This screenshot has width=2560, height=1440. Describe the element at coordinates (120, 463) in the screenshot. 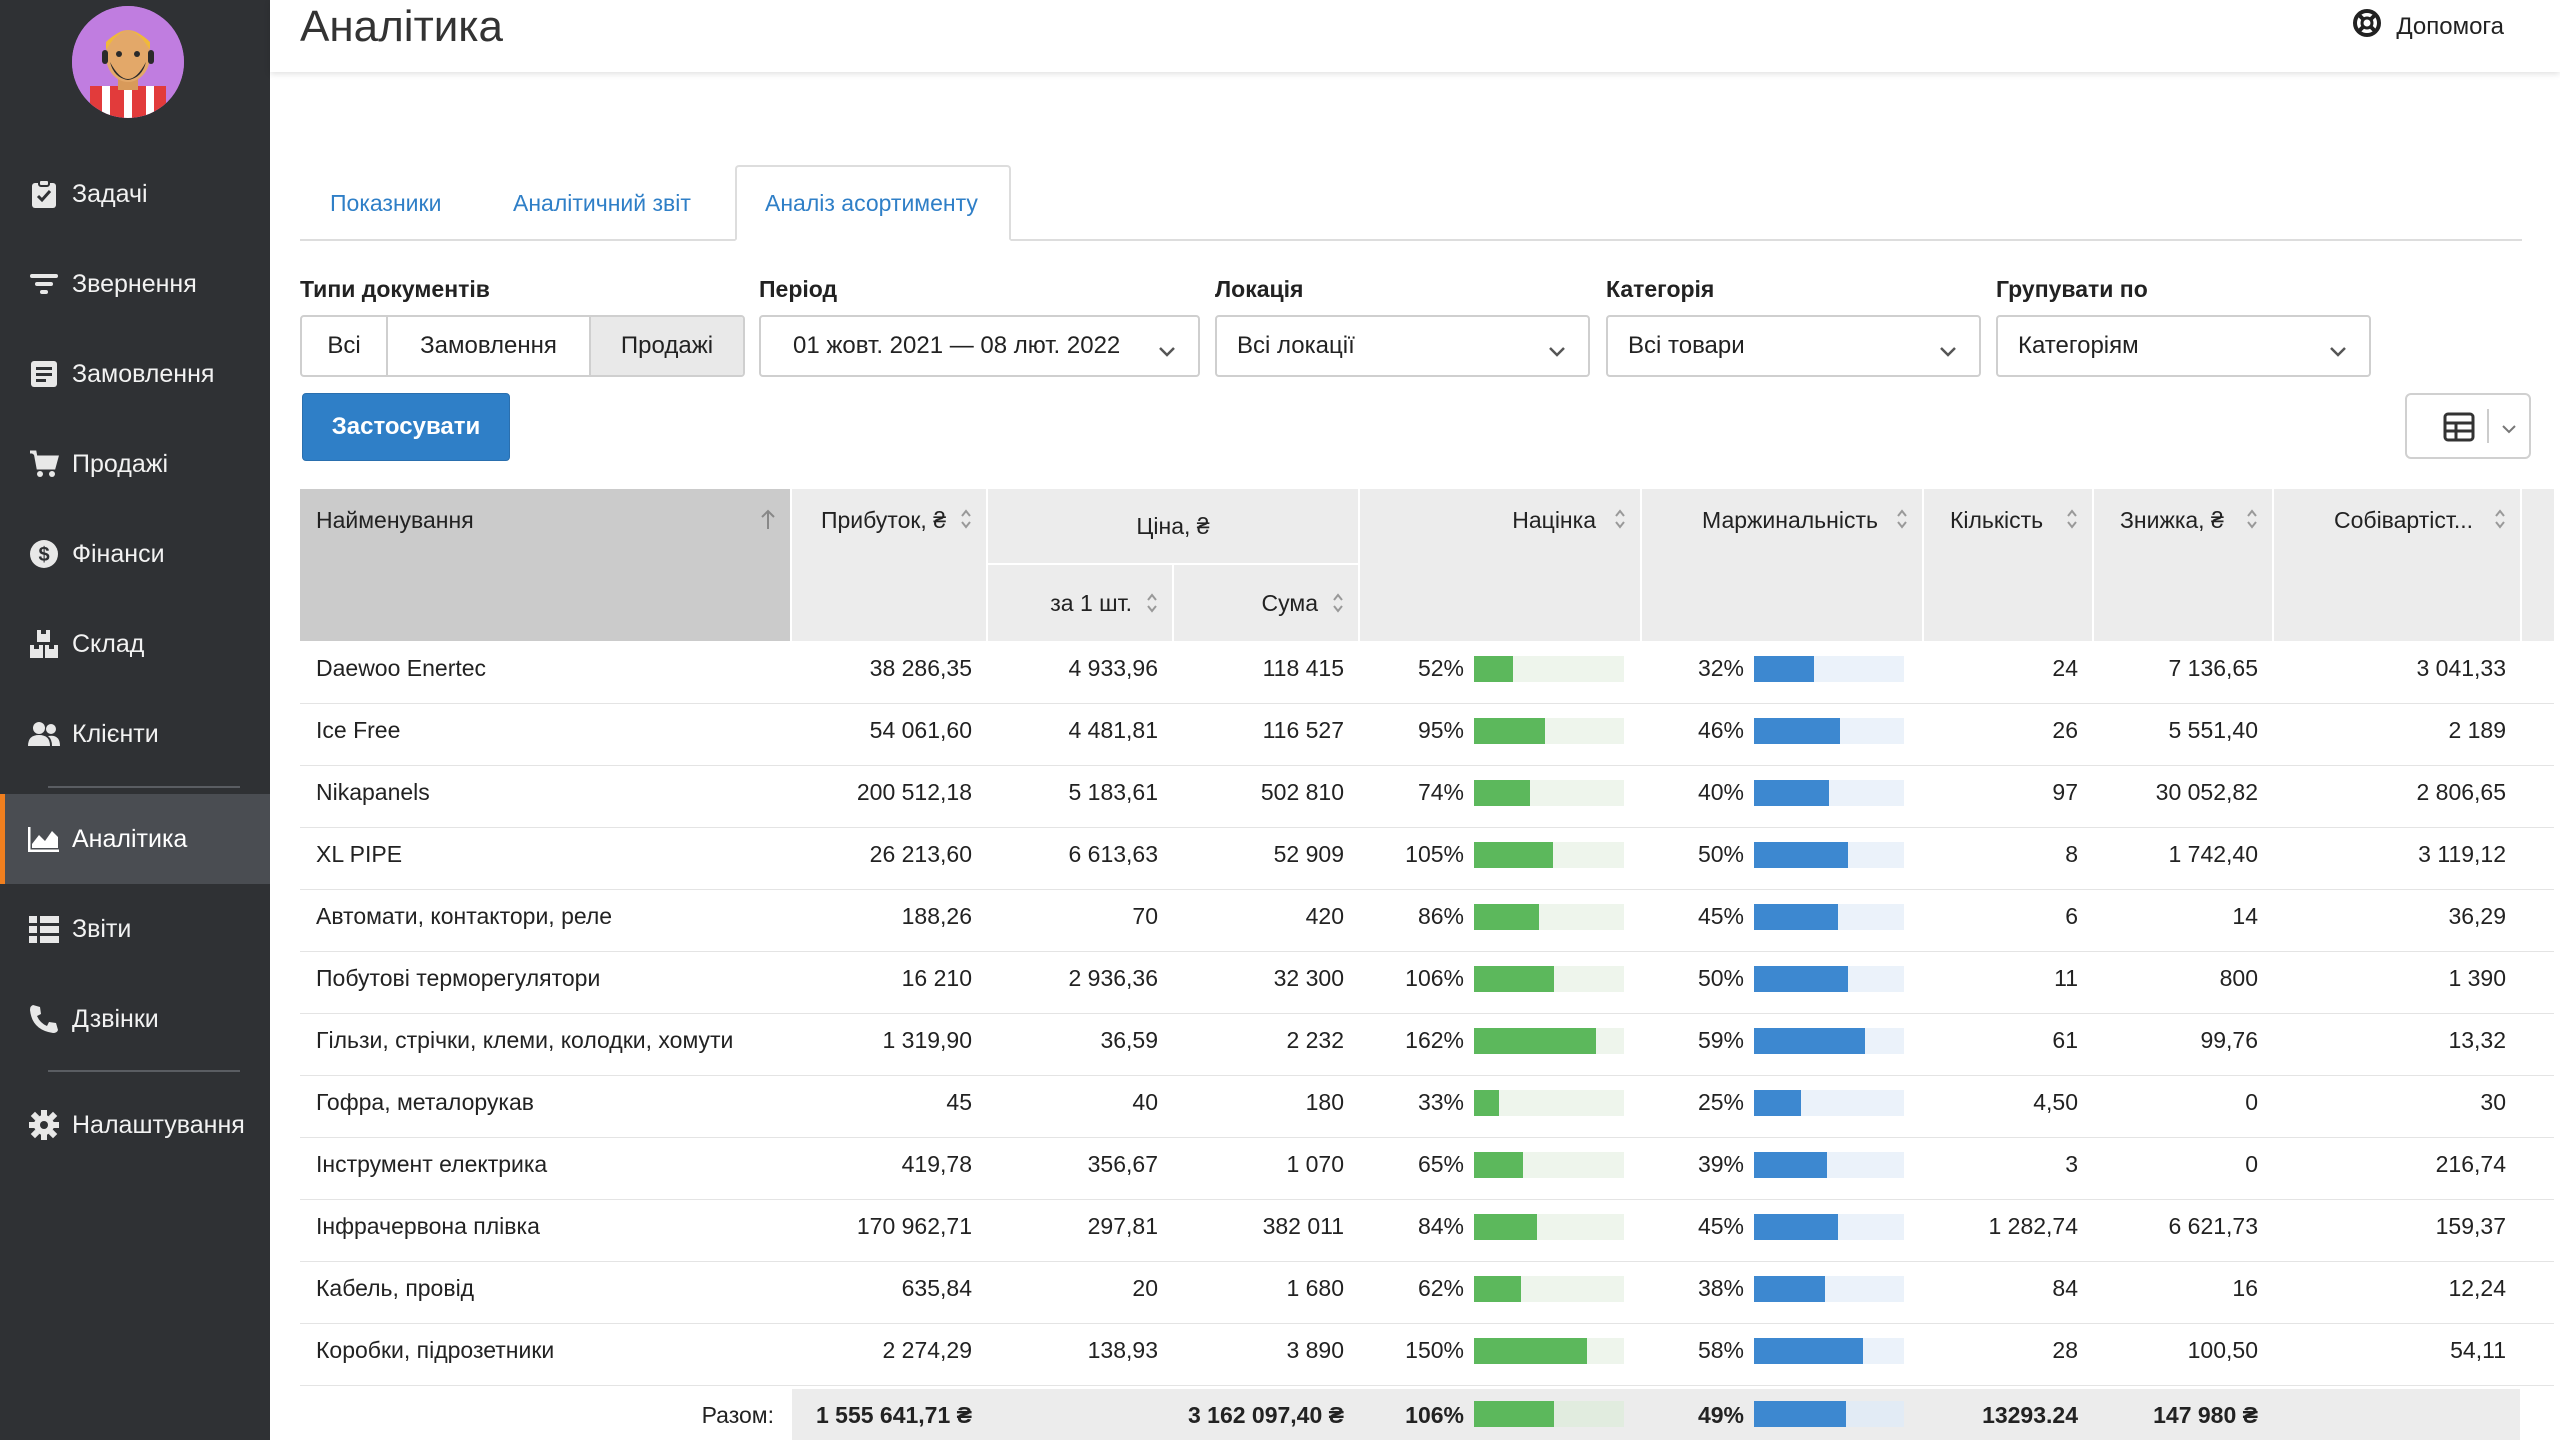

I see `nav-label: Продажі` at that location.